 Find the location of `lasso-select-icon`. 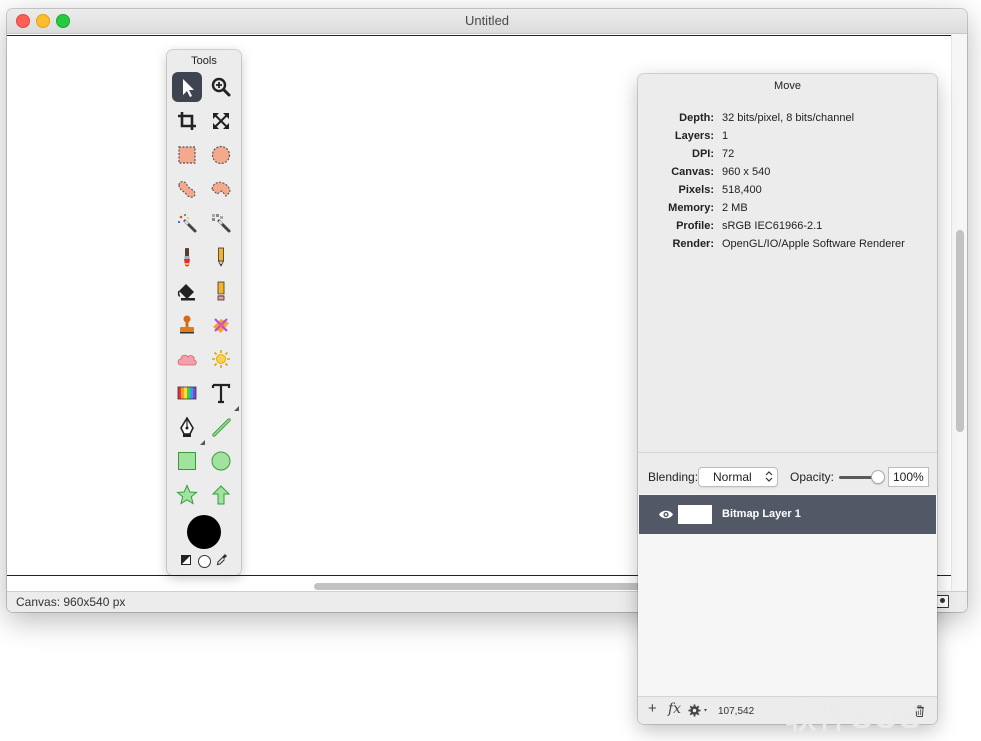

lasso-select-icon is located at coordinates (187, 189).